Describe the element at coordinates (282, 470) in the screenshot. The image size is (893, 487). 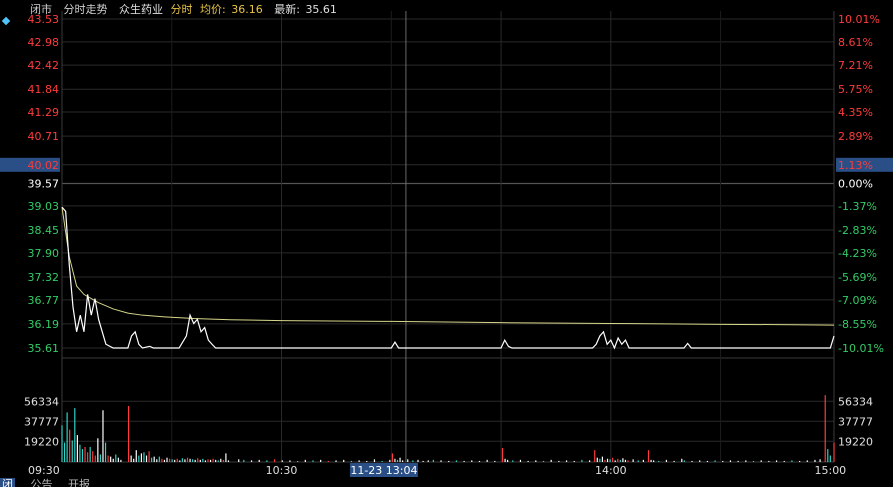
I see `x-tick: 10:30` at that location.